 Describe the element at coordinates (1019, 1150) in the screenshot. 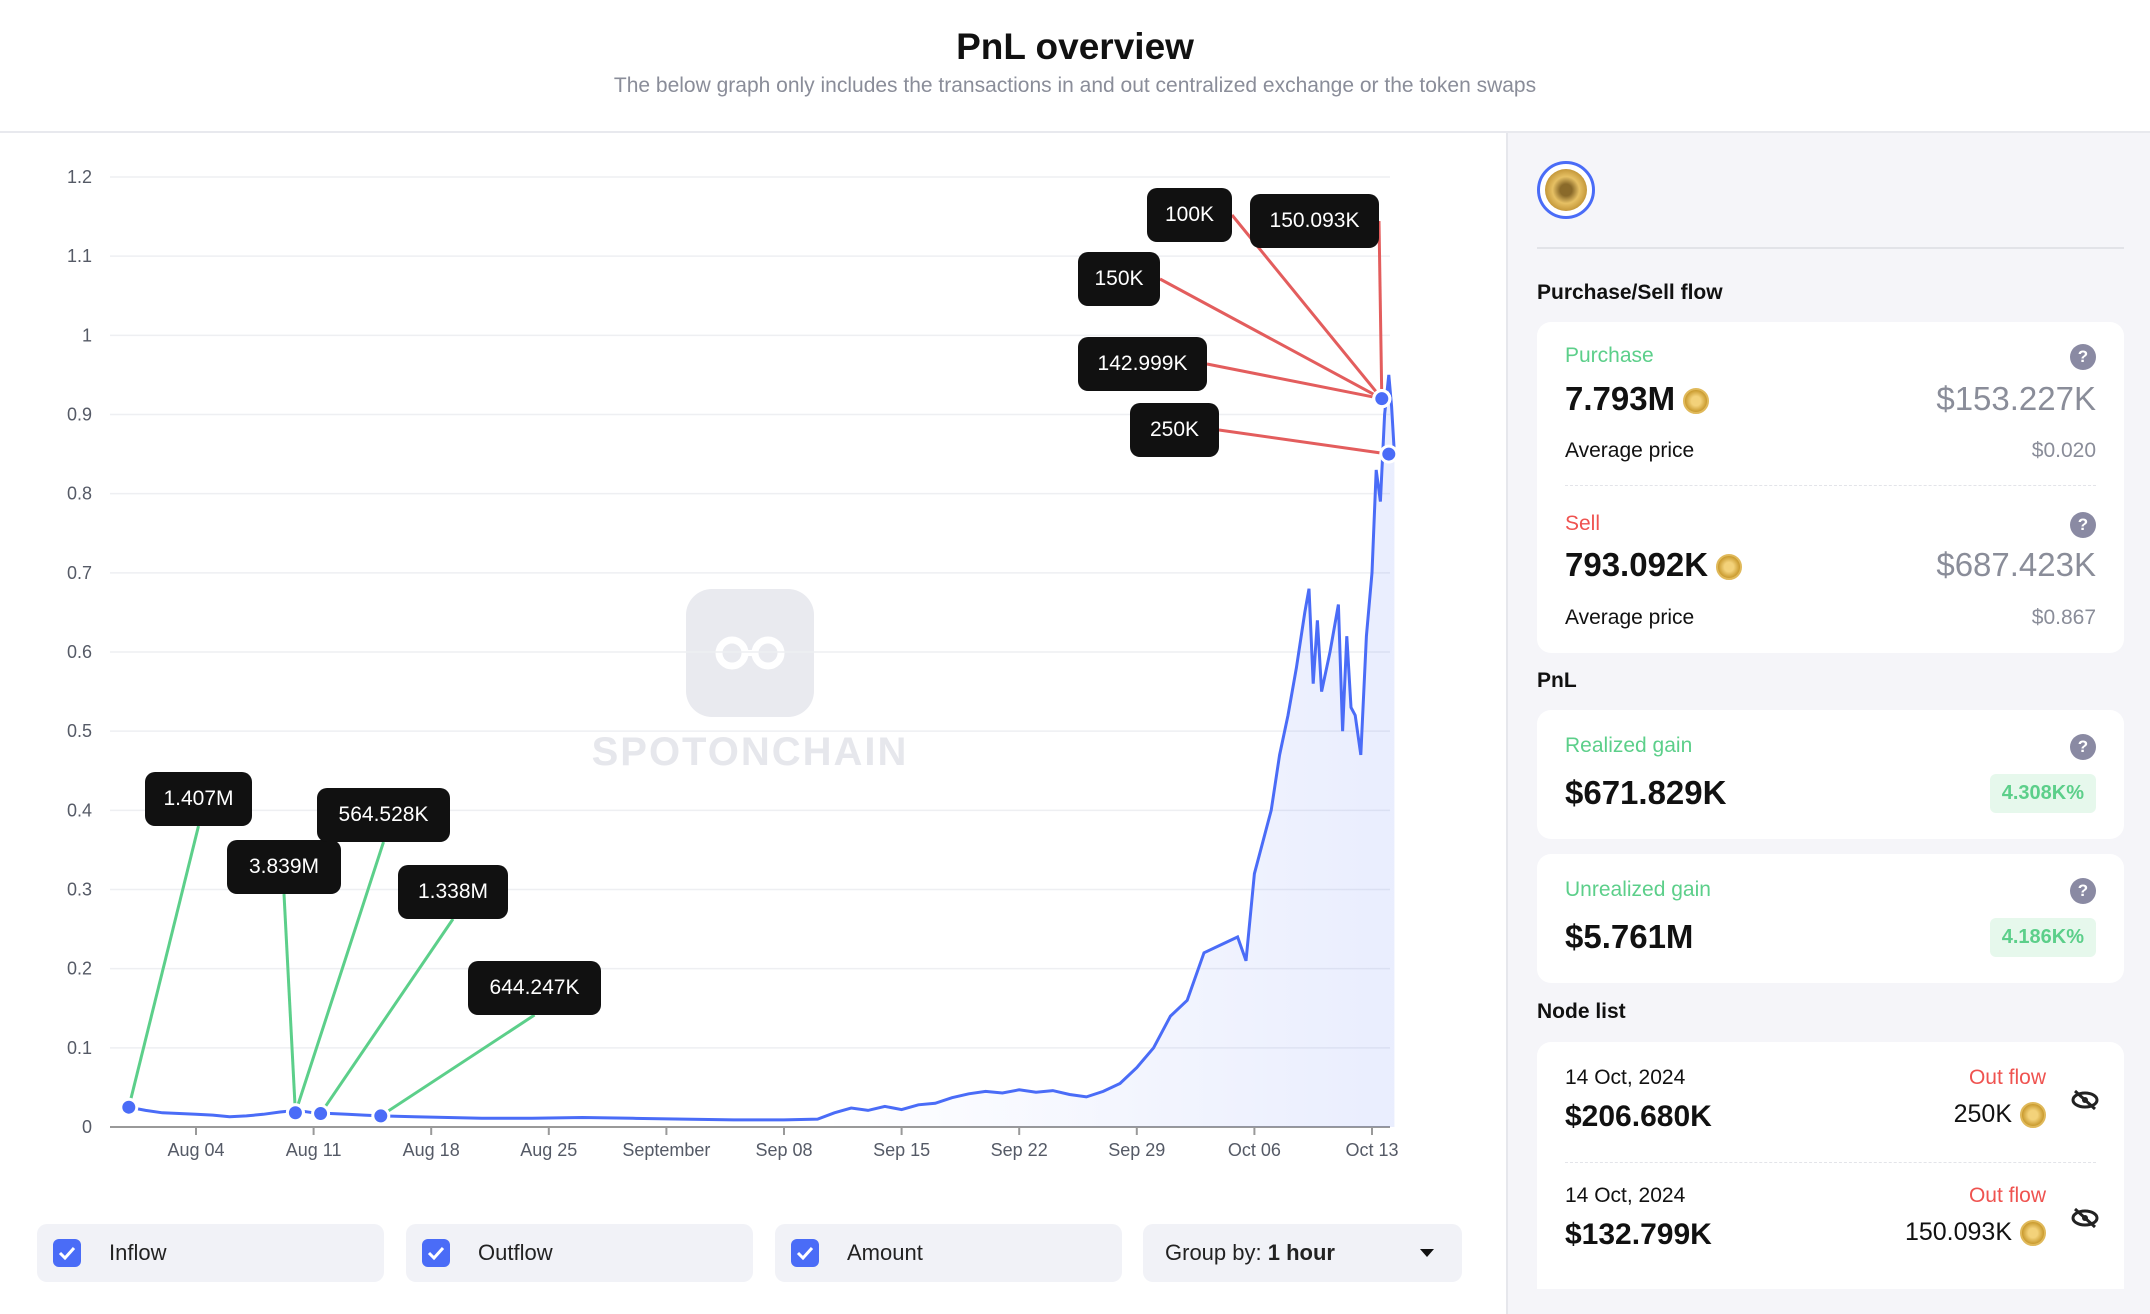

I see `x-tick-label: Sep 22` at that location.